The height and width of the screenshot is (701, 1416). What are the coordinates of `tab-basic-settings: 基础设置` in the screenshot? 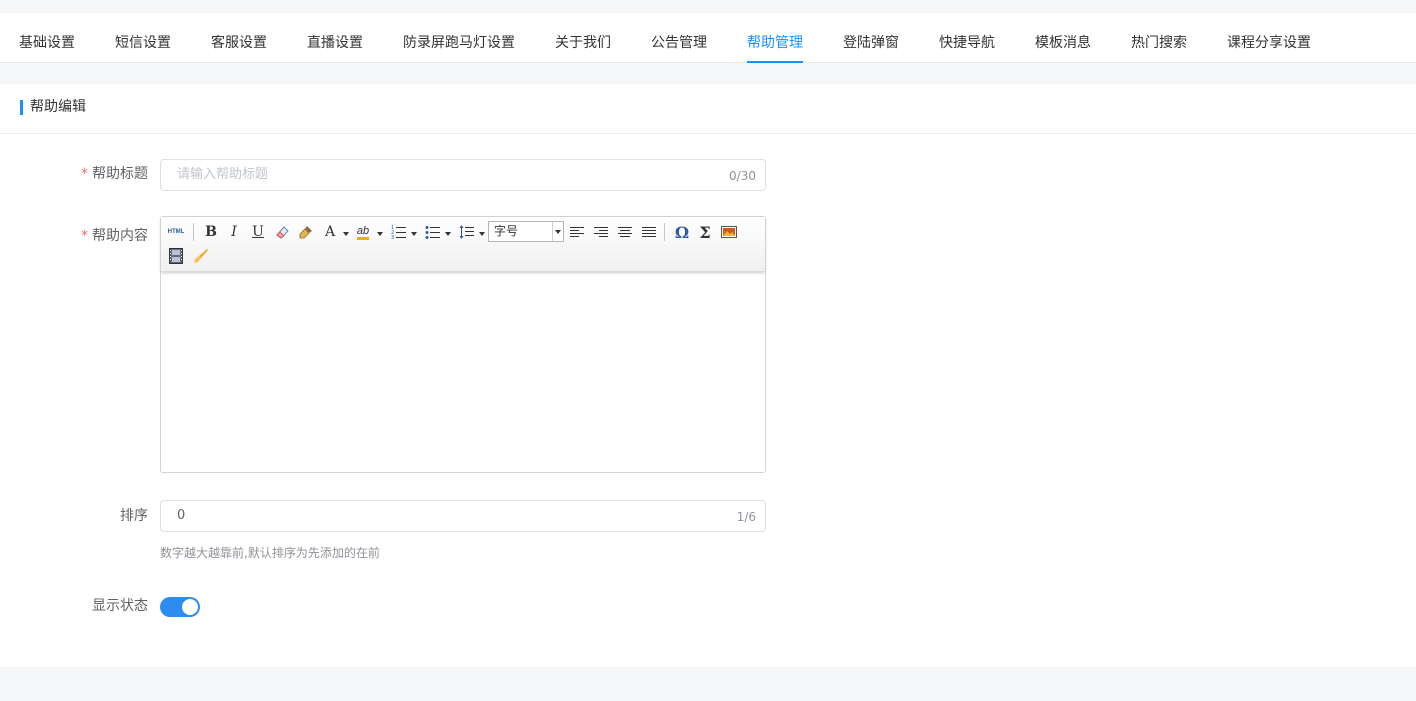 It's located at (47, 38).